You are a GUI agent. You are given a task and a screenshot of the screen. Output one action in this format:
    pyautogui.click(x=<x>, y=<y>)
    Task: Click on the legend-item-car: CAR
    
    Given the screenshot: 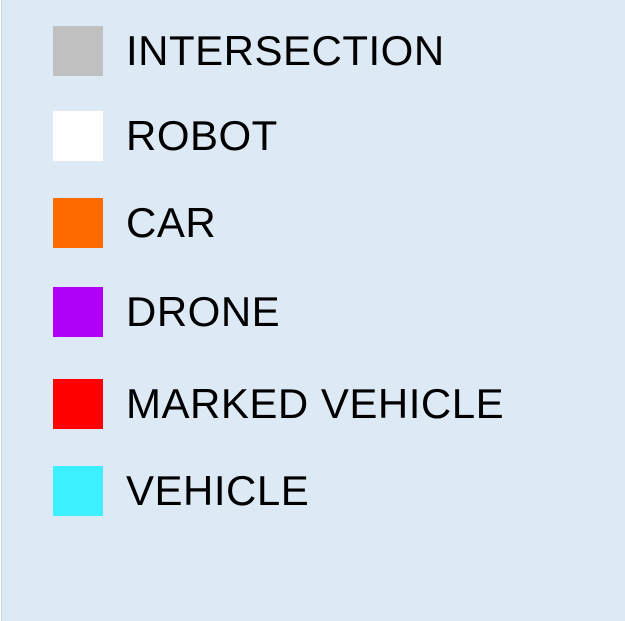 What is the action you would take?
    pyautogui.click(x=134, y=223)
    